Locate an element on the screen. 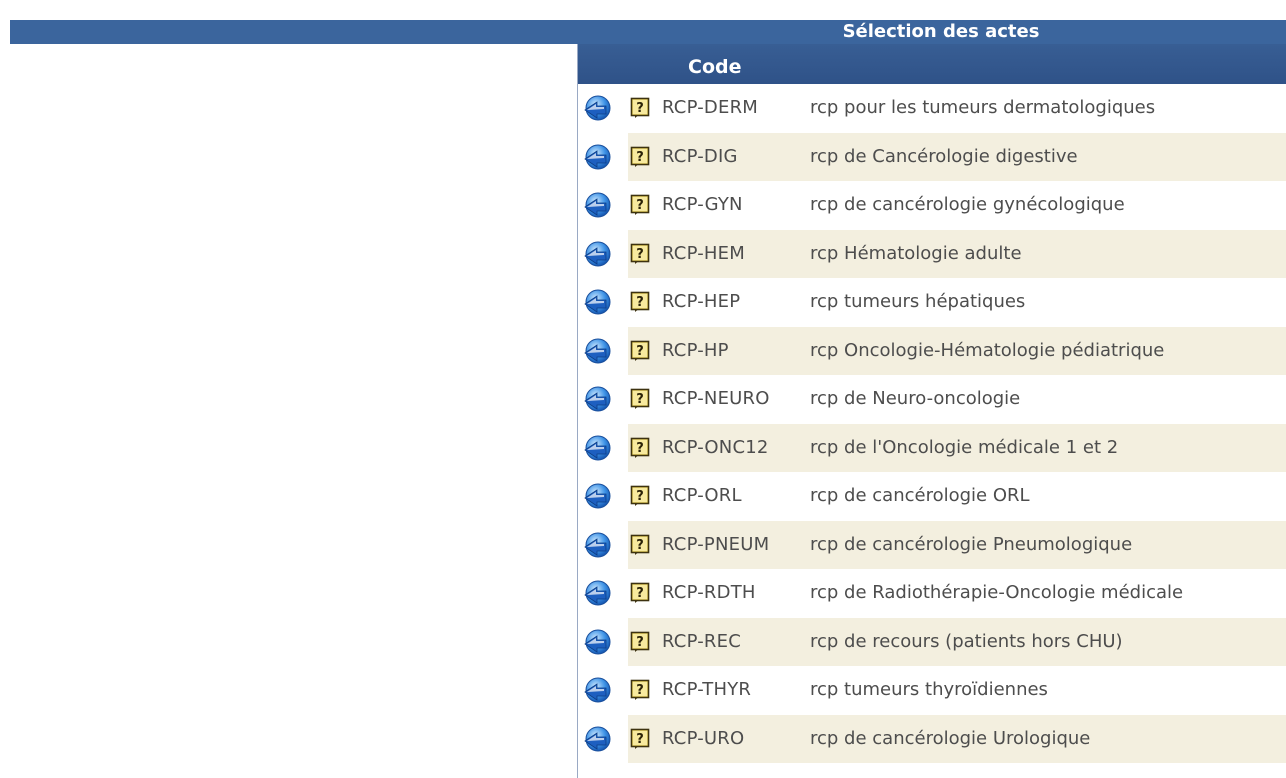  act-code: RCP-THYR is located at coordinates (706, 689).